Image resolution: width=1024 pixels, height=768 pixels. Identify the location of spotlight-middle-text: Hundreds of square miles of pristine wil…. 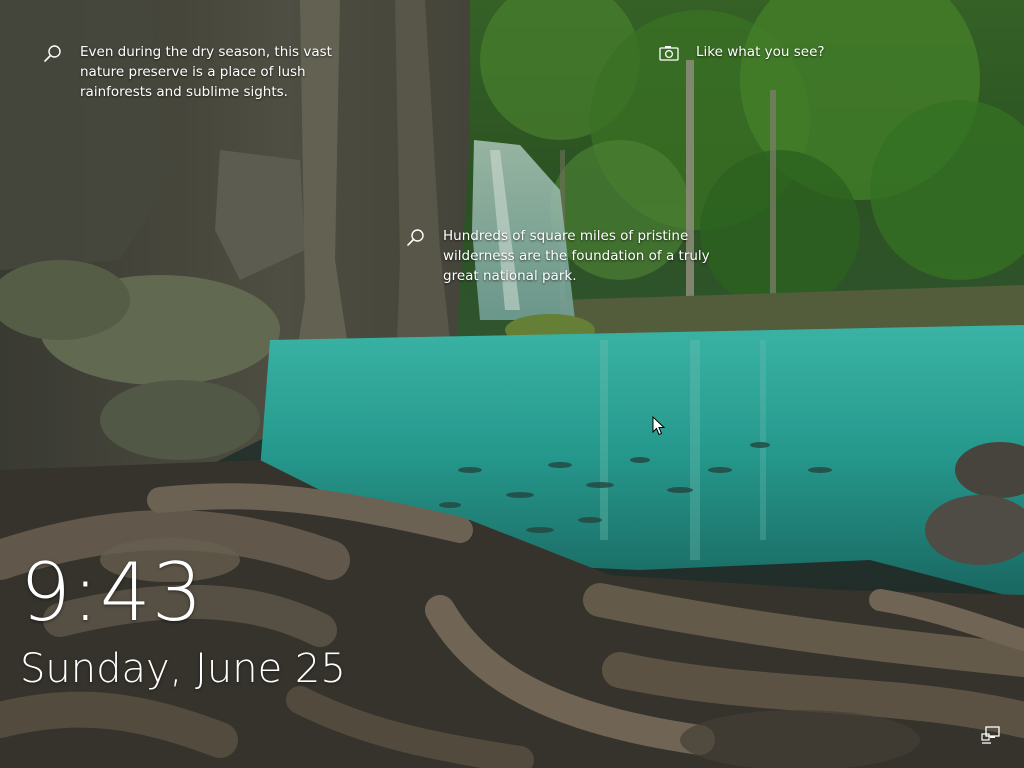
(583, 256).